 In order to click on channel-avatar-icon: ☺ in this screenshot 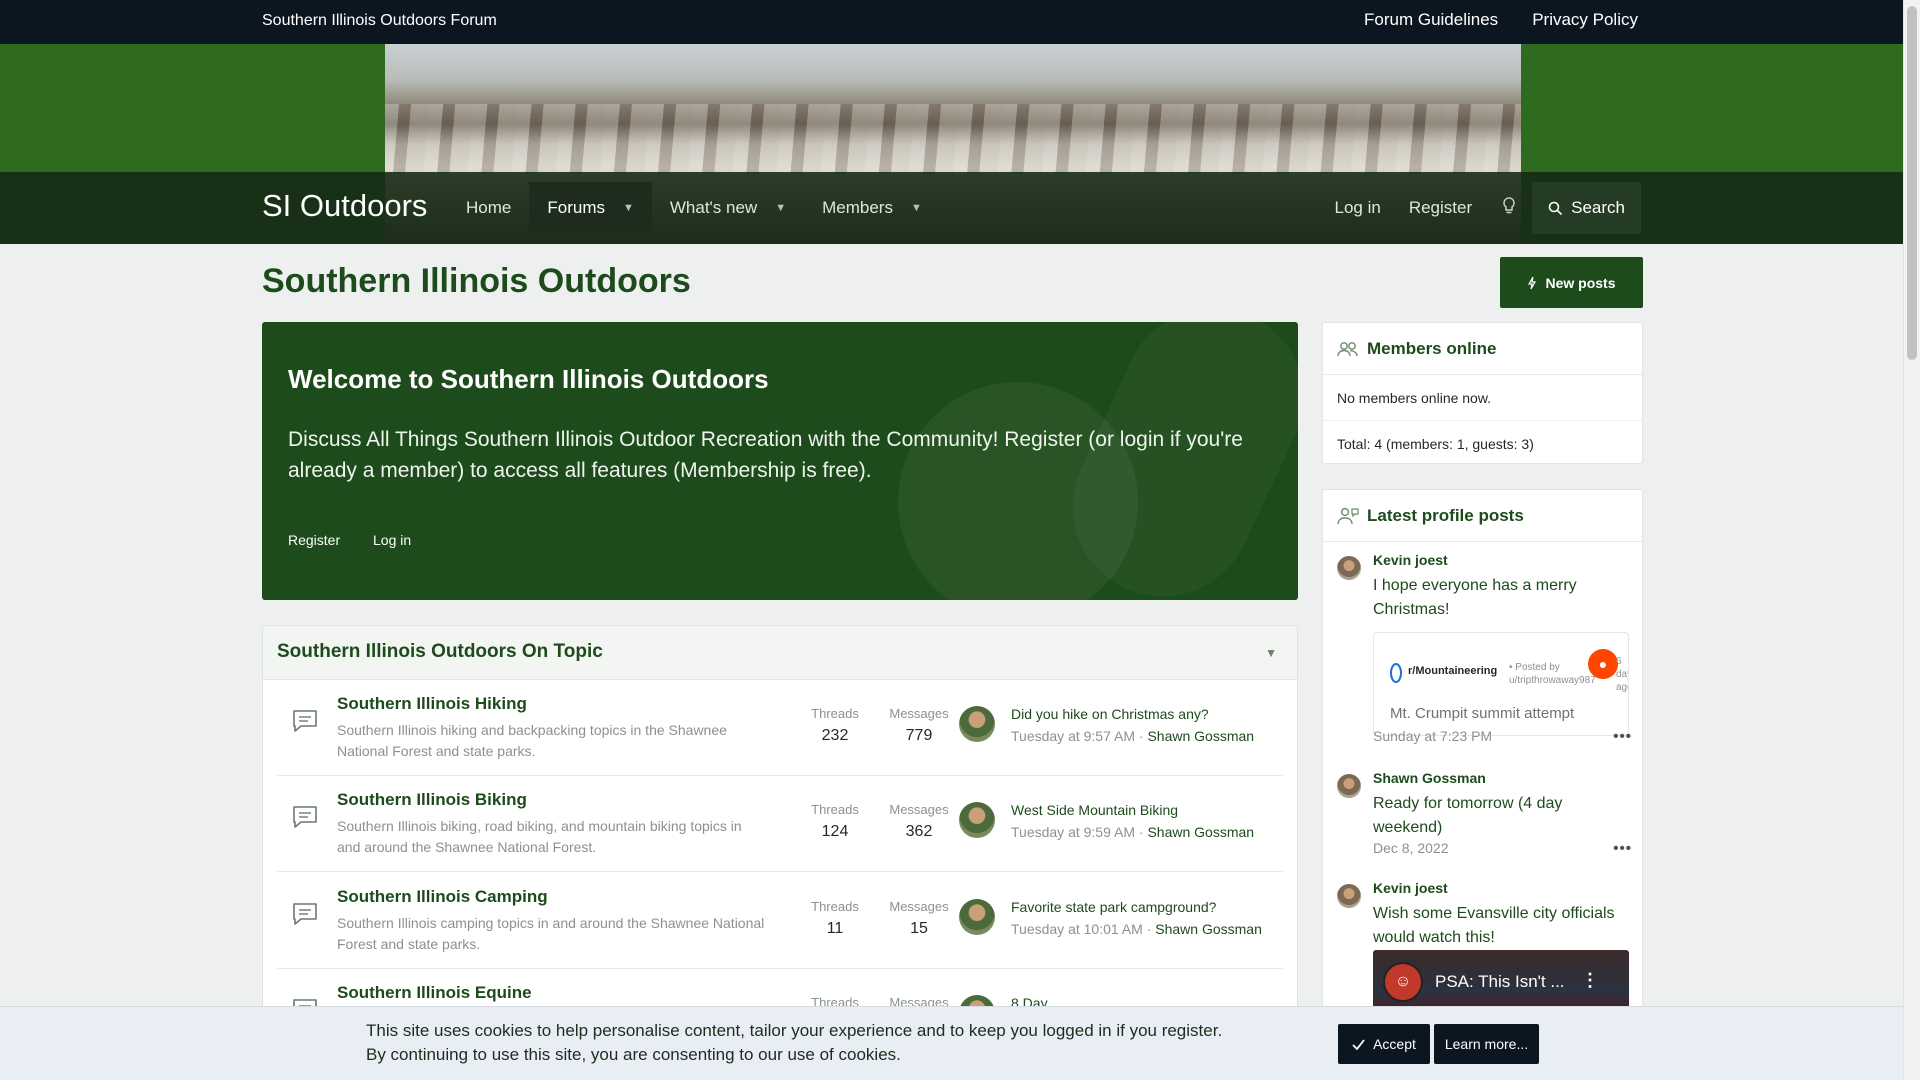, I will do `click(1403, 982)`.